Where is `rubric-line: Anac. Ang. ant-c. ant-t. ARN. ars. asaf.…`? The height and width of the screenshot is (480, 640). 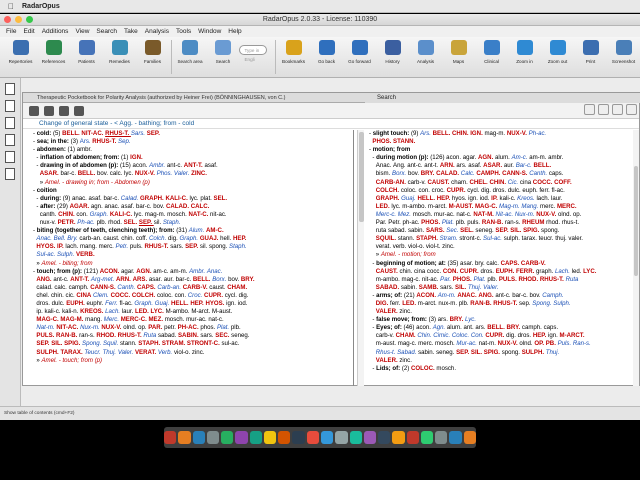 rubric-line: Anac. Ang. ant-c. ant-t. ARN. ars. asaf.… is located at coordinates (501, 166).